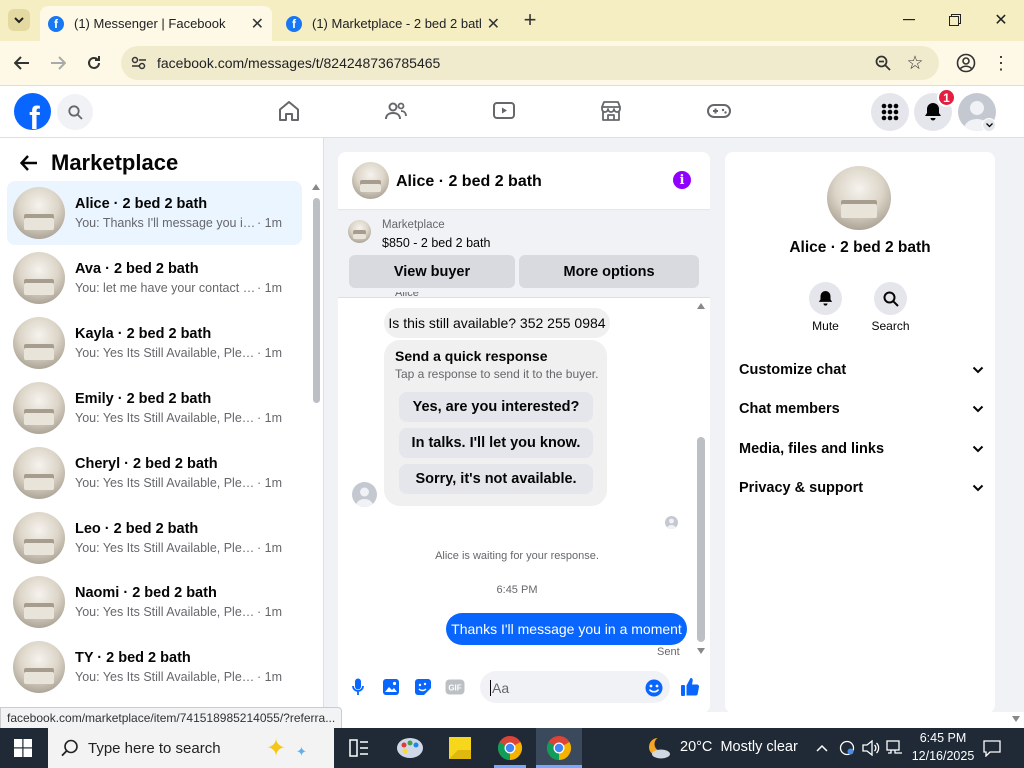  Describe the element at coordinates (359, 748) in the screenshot. I see `task-view-button` at that location.